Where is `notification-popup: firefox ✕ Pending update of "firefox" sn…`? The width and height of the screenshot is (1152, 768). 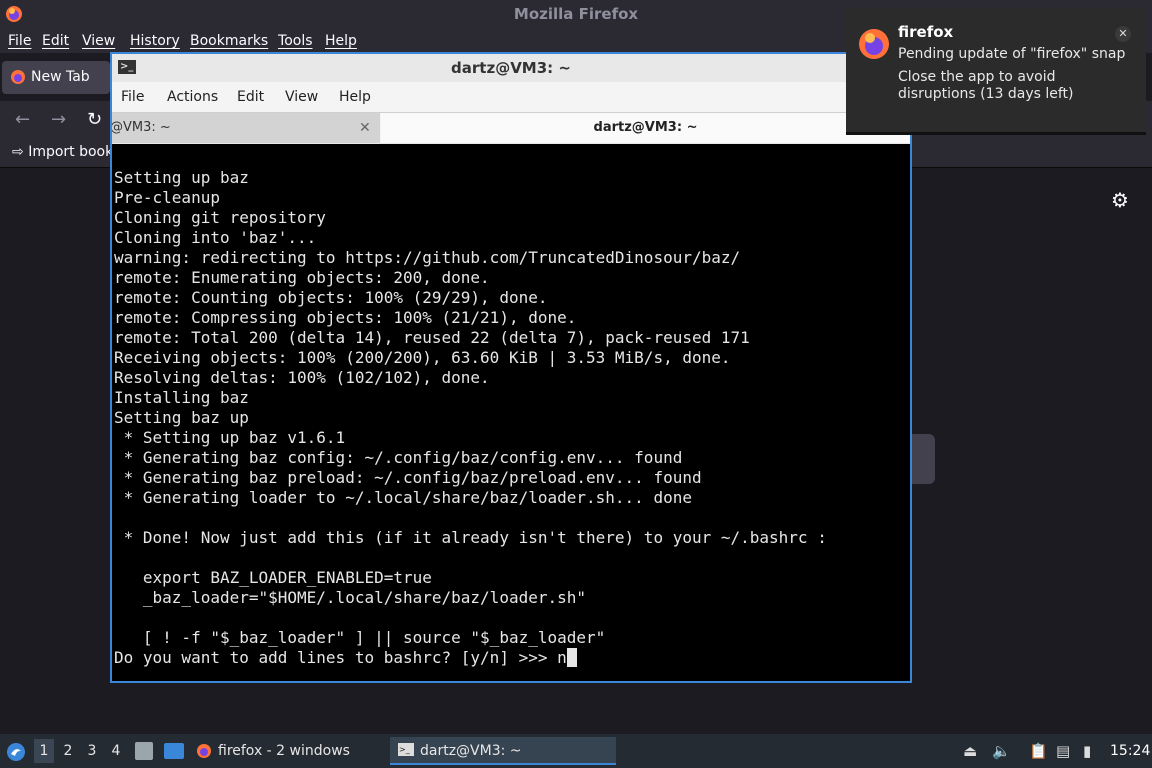 notification-popup: firefox ✕ Pending update of "firefox" sn… is located at coordinates (996, 71).